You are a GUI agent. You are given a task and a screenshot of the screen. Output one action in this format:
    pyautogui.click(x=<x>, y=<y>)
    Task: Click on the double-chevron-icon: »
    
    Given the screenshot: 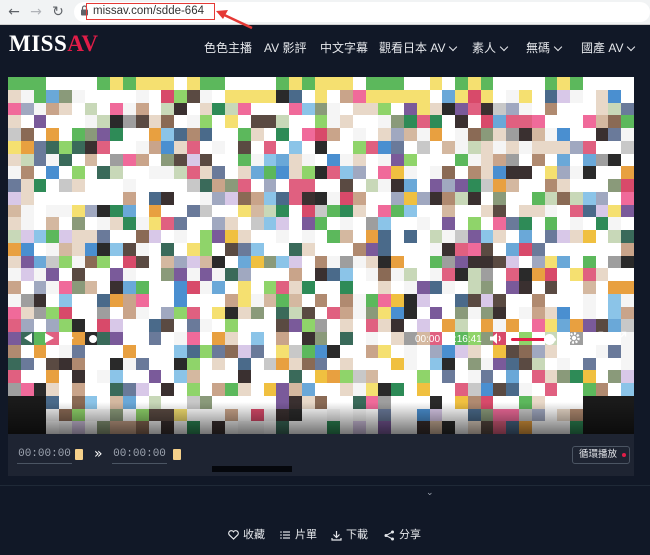 What is the action you would take?
    pyautogui.click(x=98, y=454)
    